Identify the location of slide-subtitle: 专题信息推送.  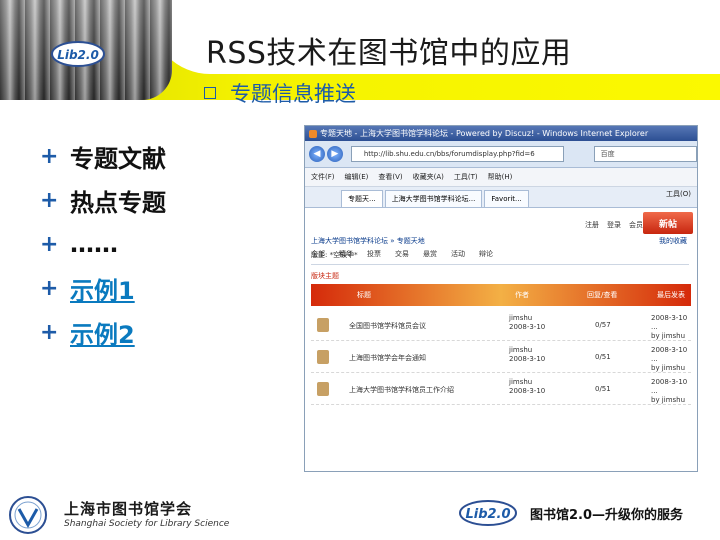
(293, 94).